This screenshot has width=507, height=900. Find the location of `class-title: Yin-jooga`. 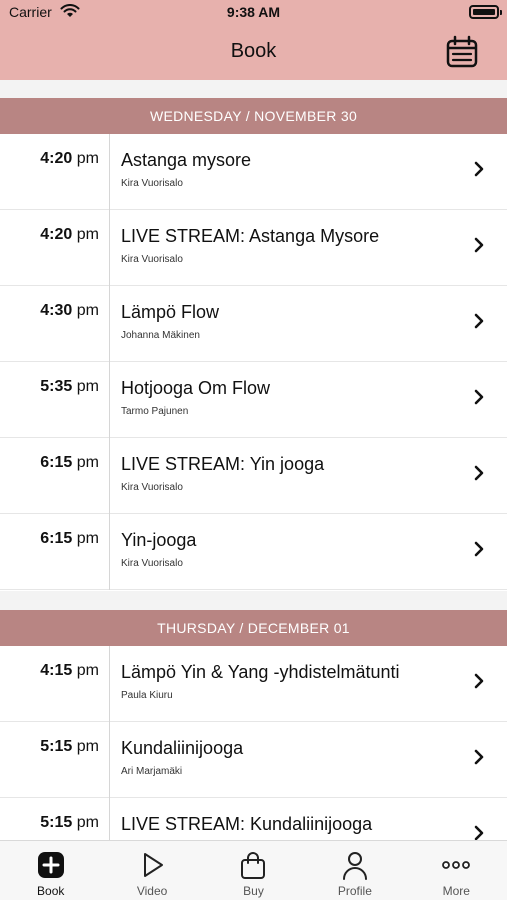

class-title: Yin-jooga is located at coordinates (159, 540).